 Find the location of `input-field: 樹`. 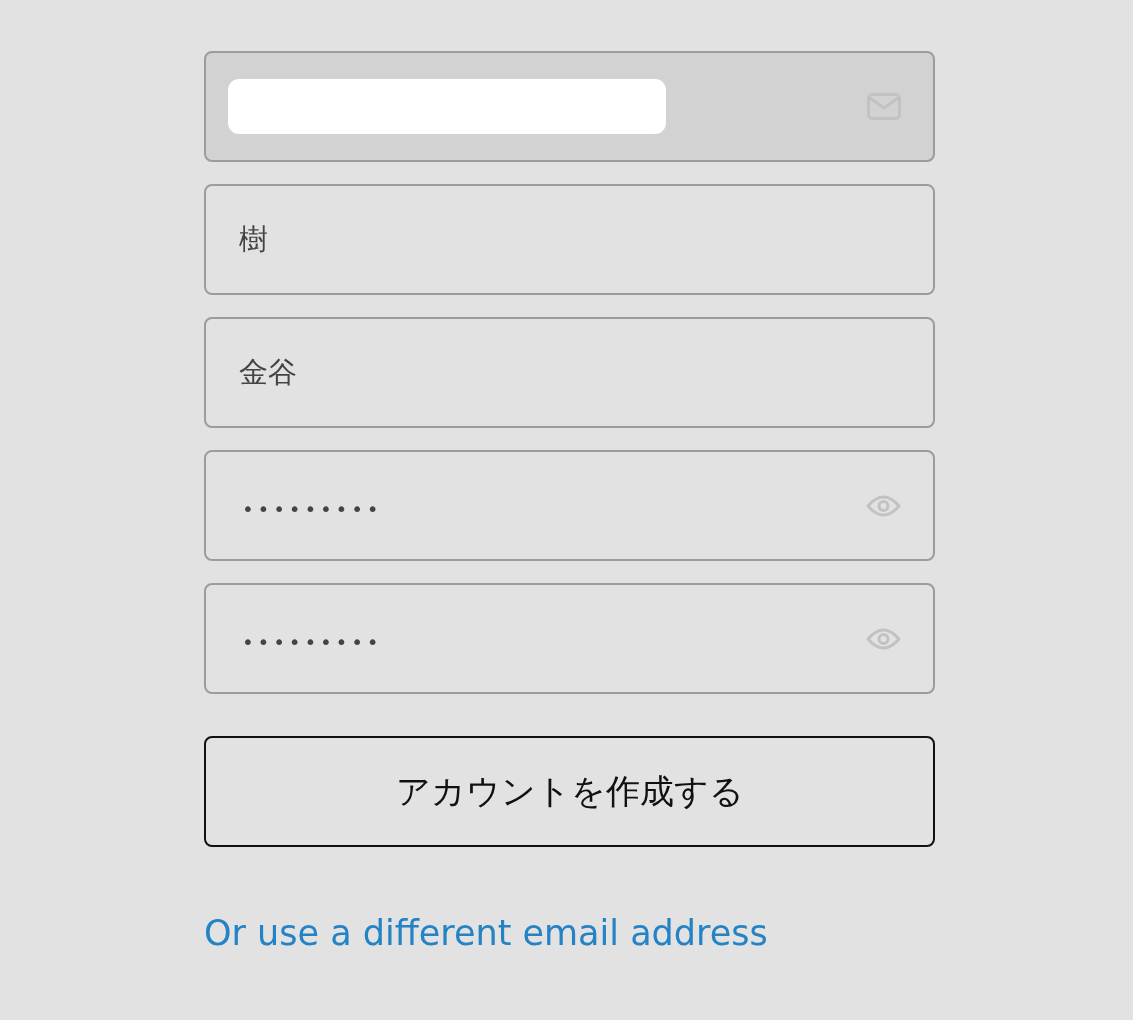

input-field: 樹 is located at coordinates (569, 239).